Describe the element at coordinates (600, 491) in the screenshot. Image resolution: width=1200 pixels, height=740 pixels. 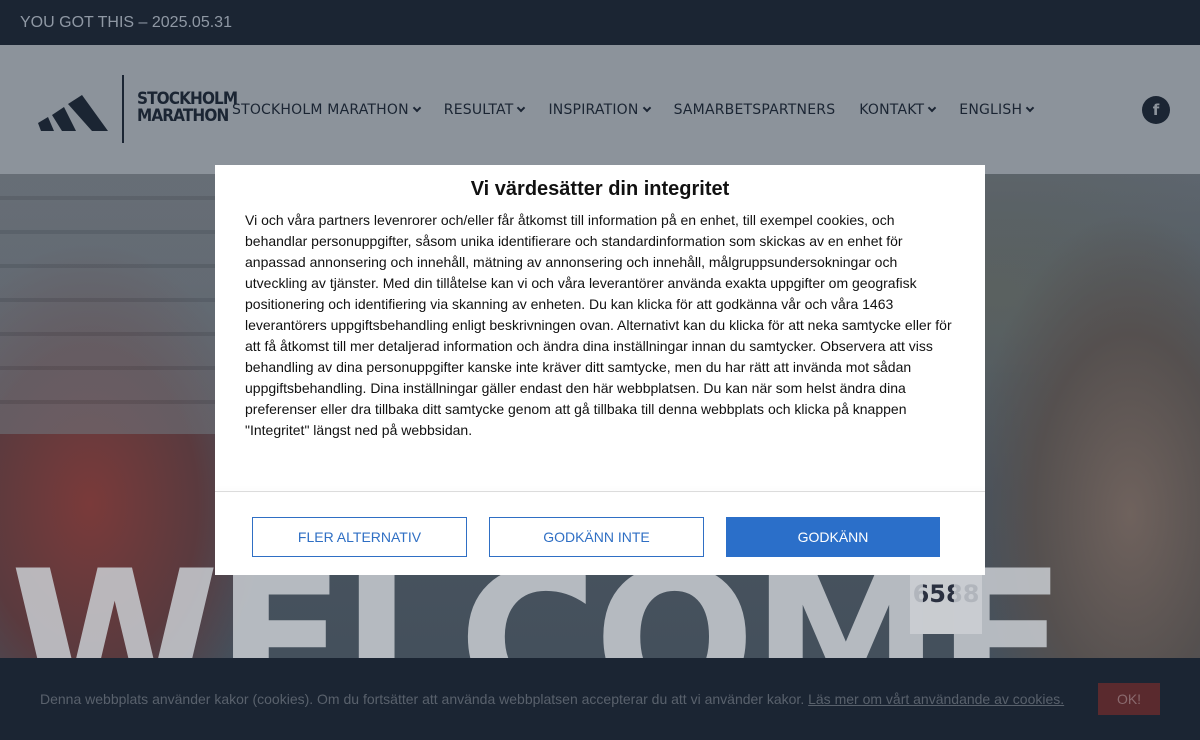
I see `consent-divider` at that location.